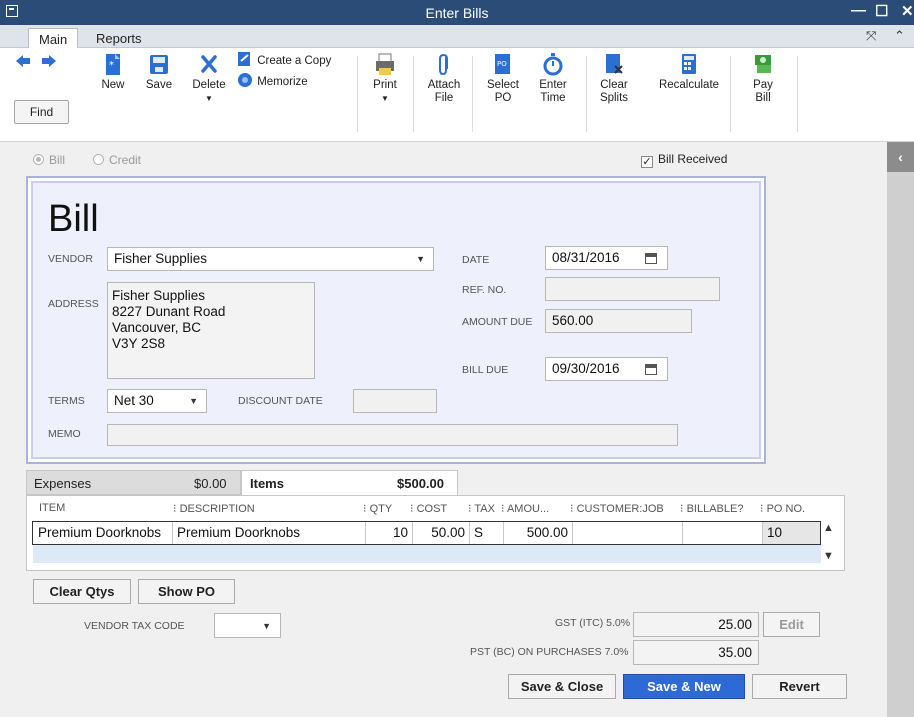  What do you see at coordinates (632, 289) in the screenshot?
I see `ref-no-field` at bounding box center [632, 289].